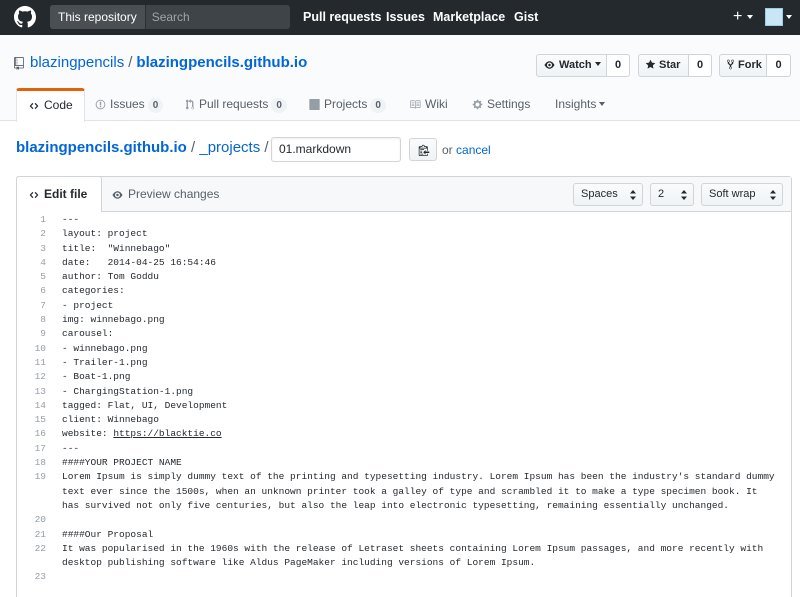 The image size is (800, 597). Describe the element at coordinates (25, 17) in the screenshot. I see `github-logo-icon` at that location.